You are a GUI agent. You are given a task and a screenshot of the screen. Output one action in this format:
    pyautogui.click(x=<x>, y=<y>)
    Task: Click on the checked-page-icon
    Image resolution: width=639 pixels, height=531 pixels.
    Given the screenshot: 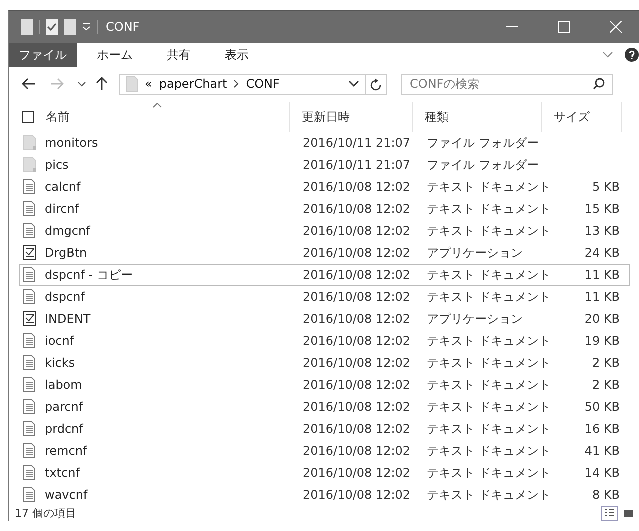 What is the action you would take?
    pyautogui.click(x=52, y=27)
    